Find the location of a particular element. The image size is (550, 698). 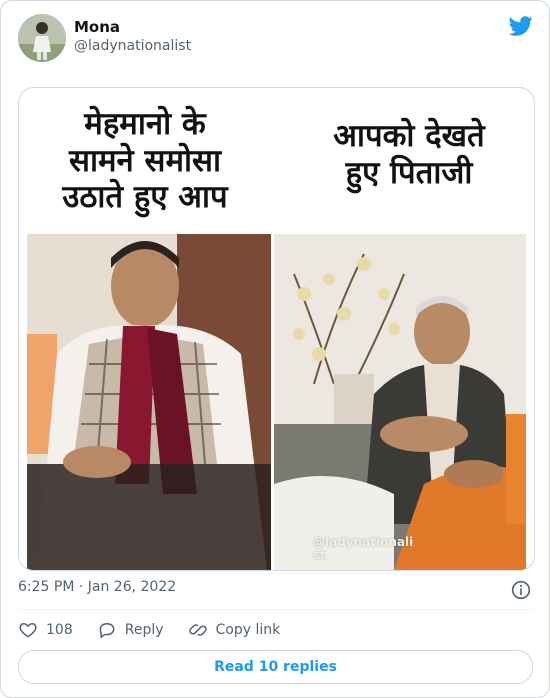

reply-button: Reply is located at coordinates (130, 630).